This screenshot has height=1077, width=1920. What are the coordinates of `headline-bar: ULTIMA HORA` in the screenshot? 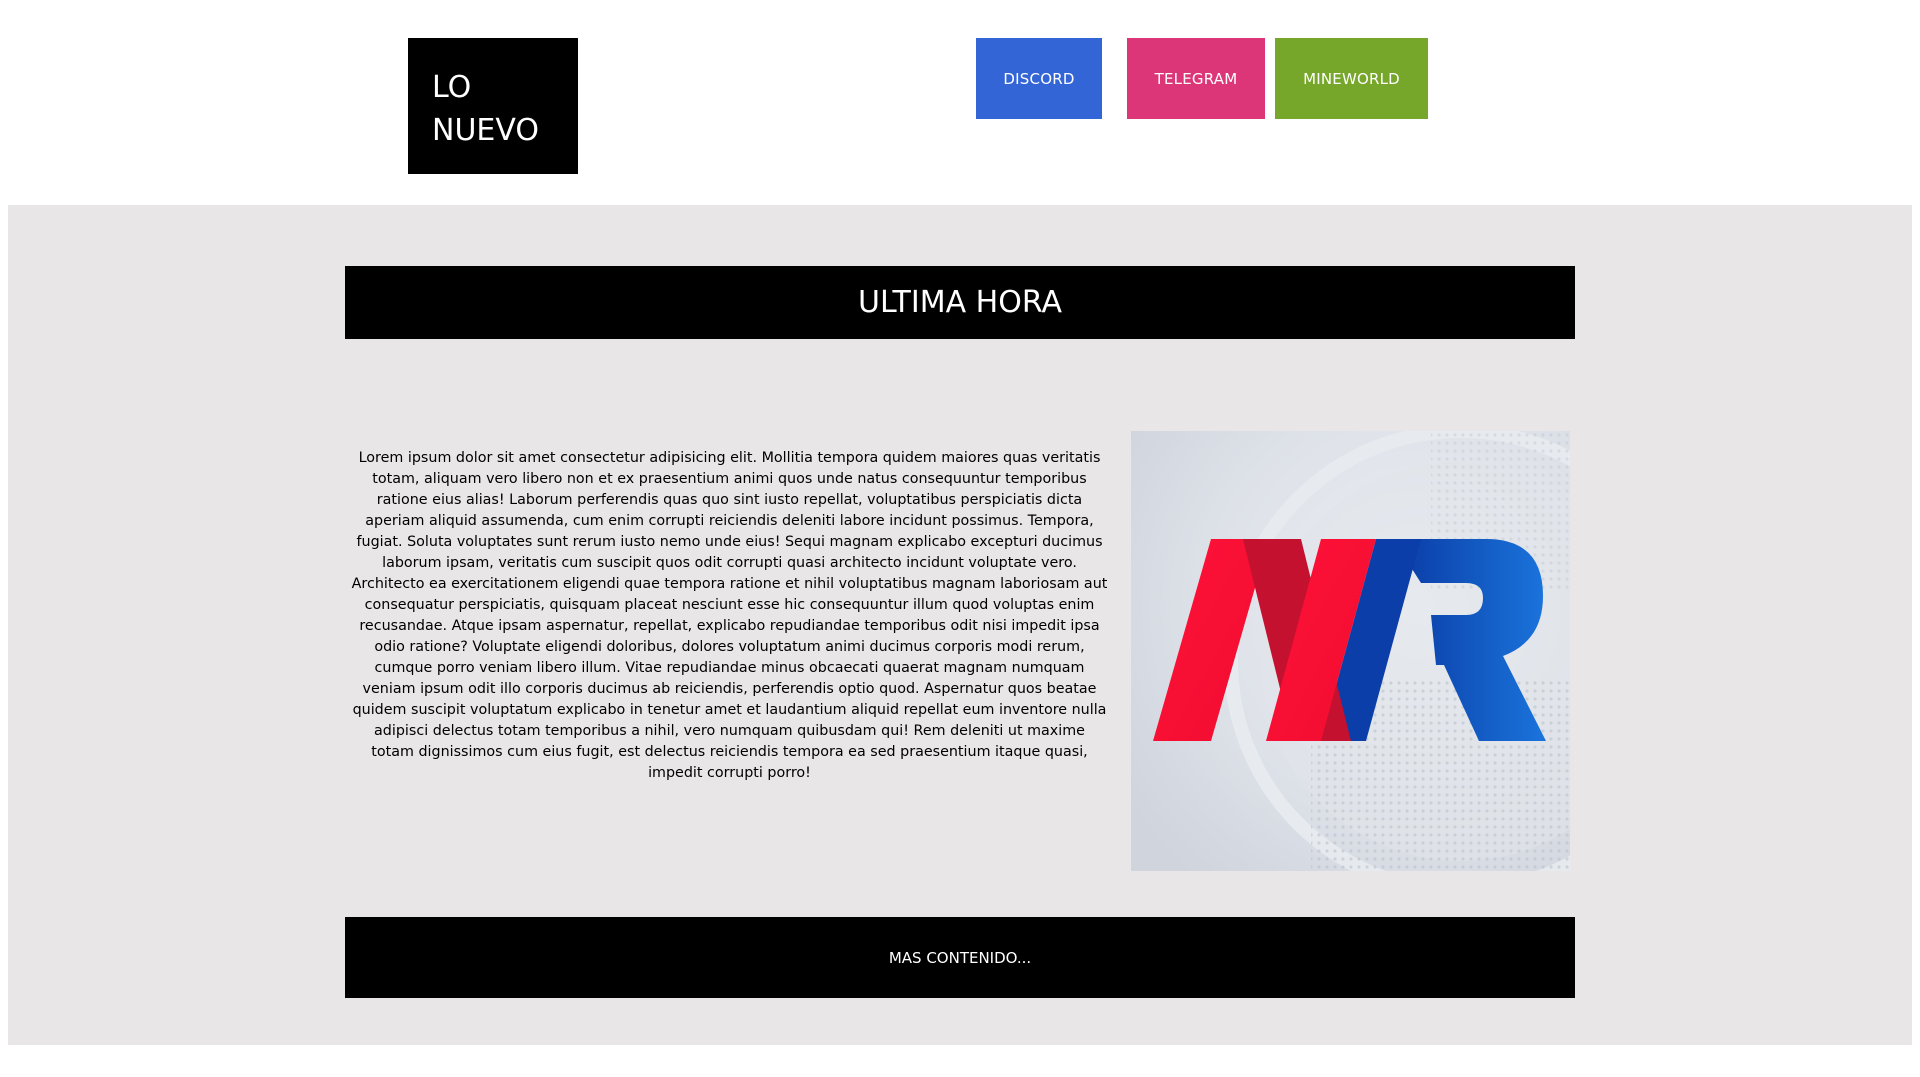 It's located at (960, 302).